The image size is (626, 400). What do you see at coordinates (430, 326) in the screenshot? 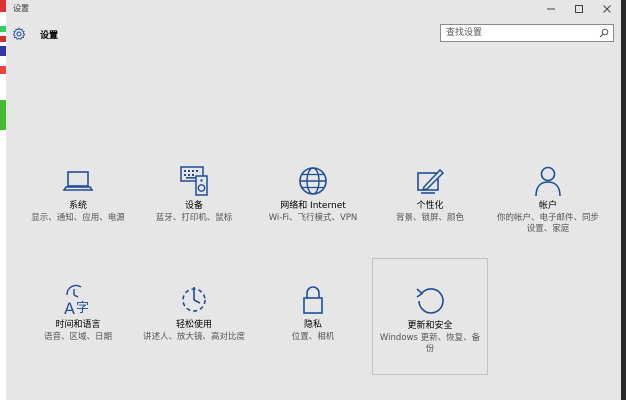
I see `tile-title: 更新和安全` at bounding box center [430, 326].